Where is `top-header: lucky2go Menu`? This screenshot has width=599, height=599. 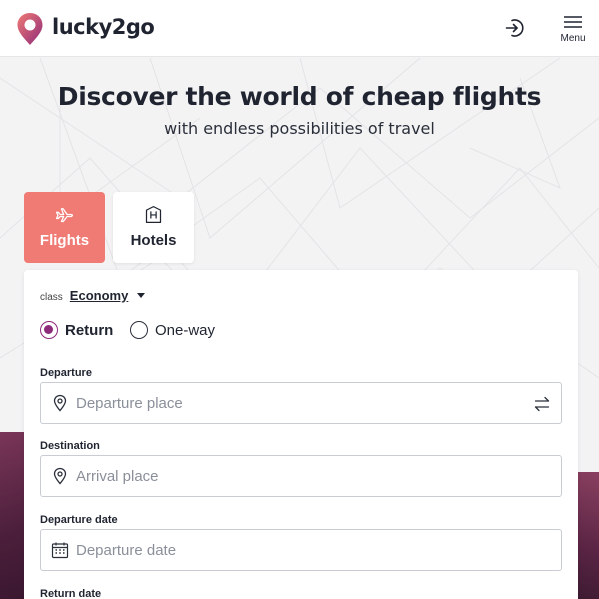
top-header: lucky2go Menu is located at coordinates (299, 28).